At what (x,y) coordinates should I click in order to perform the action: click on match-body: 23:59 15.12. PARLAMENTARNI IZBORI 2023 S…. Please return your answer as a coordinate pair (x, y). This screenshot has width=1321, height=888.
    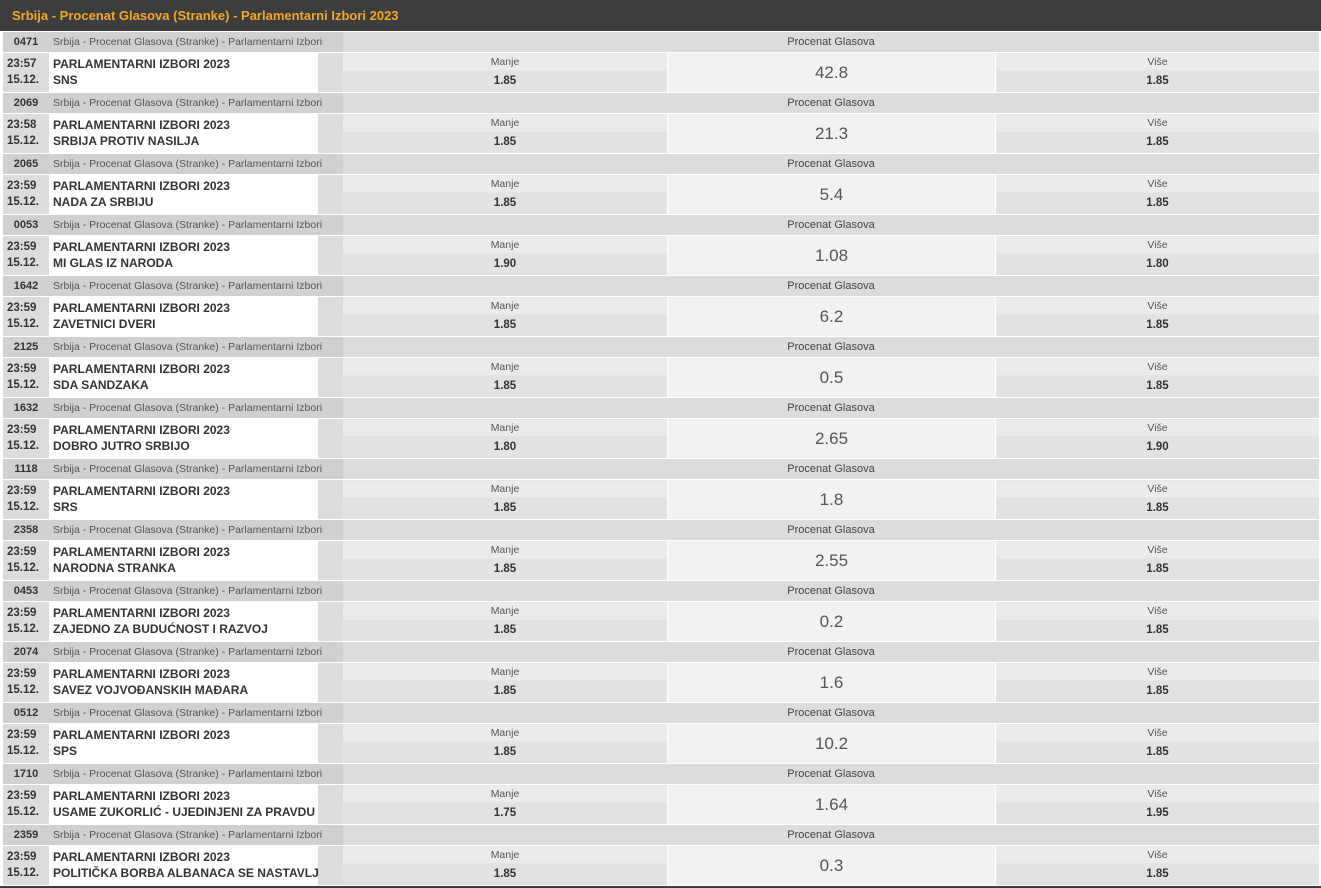
    Looking at the image, I should click on (661, 377).